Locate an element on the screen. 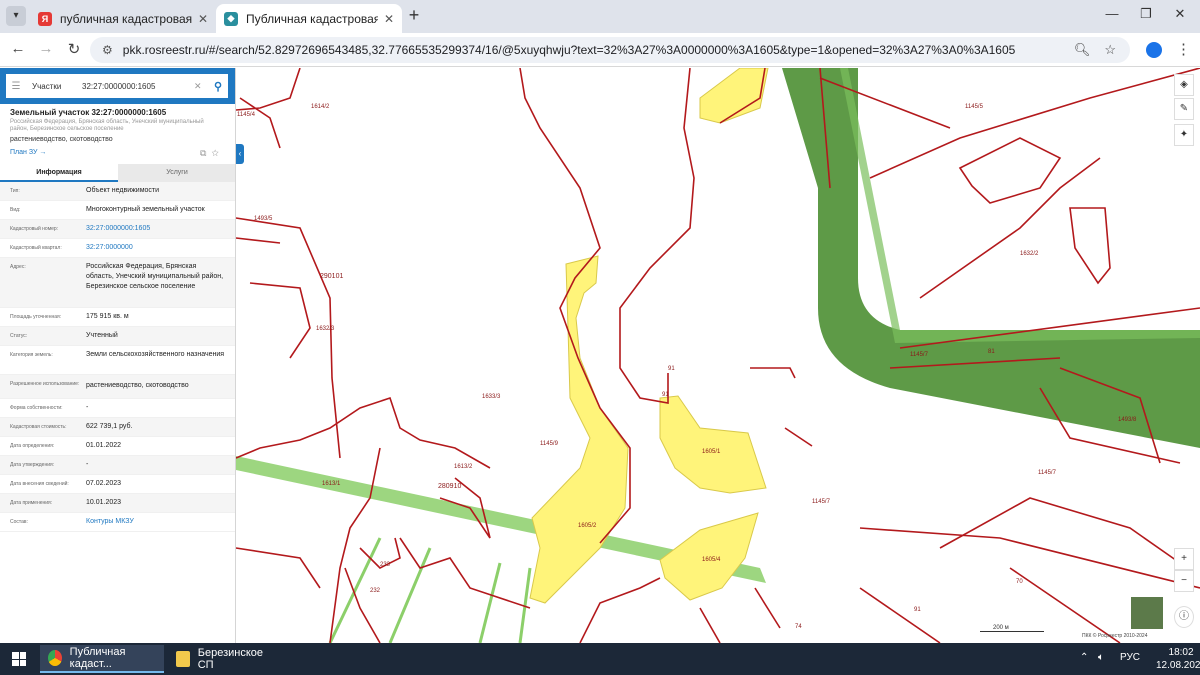  property-row: Кадастровый квартал: 32:27:0000000 is located at coordinates (117, 248).